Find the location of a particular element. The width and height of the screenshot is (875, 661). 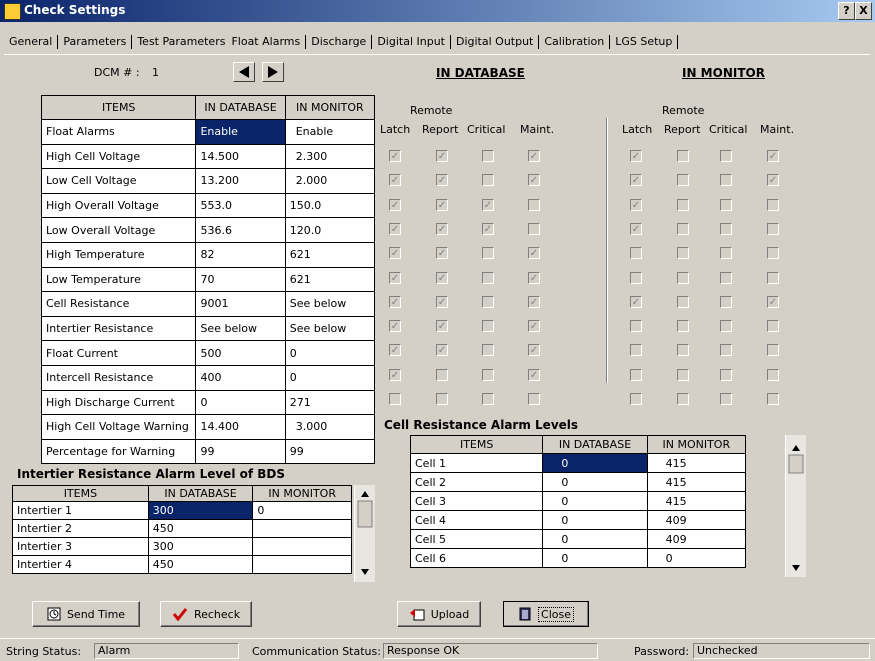

tab-digital-input: Digital Input is located at coordinates (411, 41).